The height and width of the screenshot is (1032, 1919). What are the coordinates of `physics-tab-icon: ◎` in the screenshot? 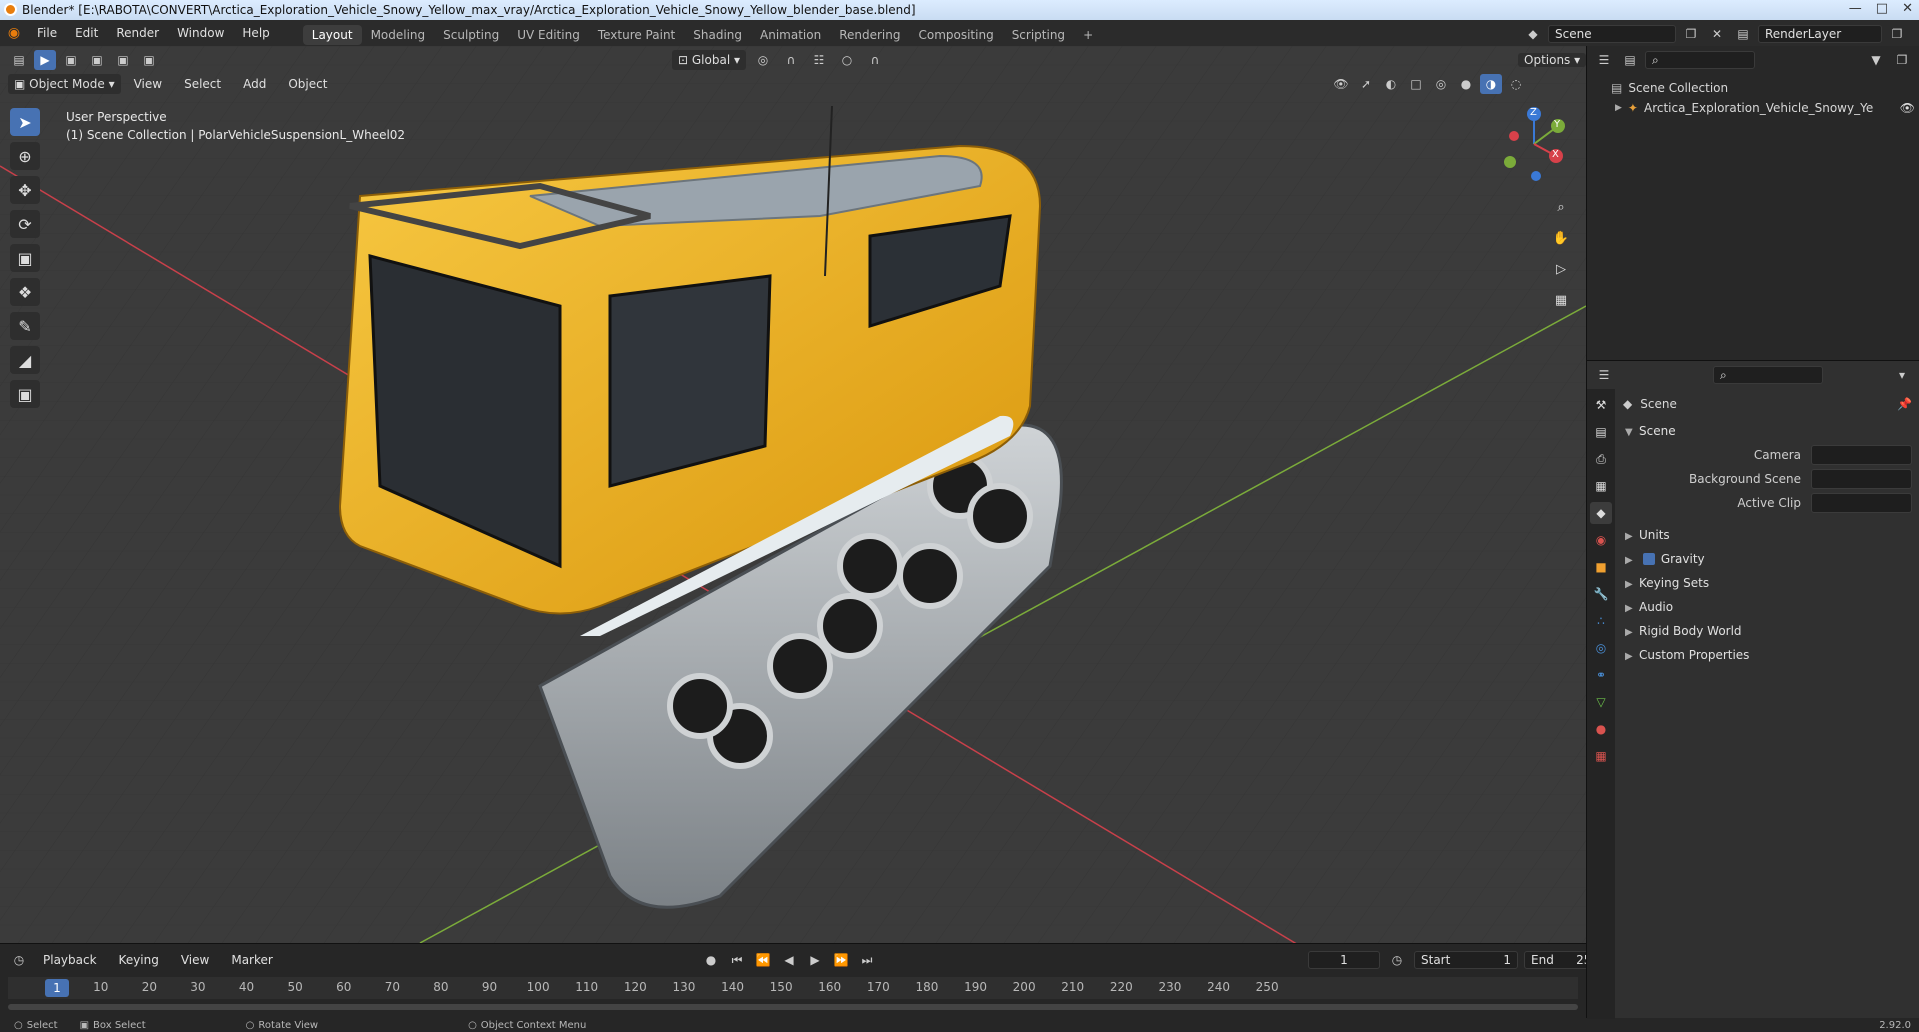 It's located at (1601, 648).